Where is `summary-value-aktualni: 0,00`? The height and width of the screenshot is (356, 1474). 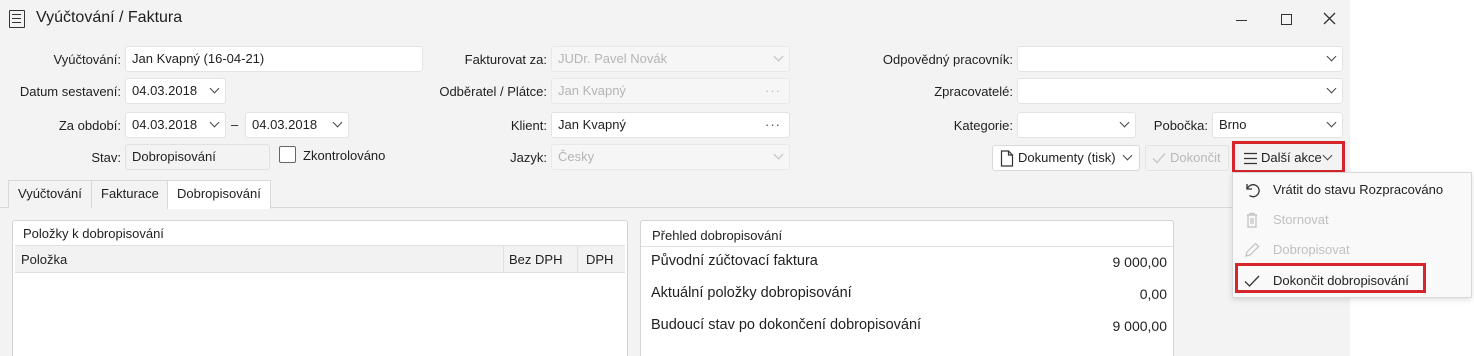
summary-value-aktualni: 0,00 is located at coordinates (1153, 294).